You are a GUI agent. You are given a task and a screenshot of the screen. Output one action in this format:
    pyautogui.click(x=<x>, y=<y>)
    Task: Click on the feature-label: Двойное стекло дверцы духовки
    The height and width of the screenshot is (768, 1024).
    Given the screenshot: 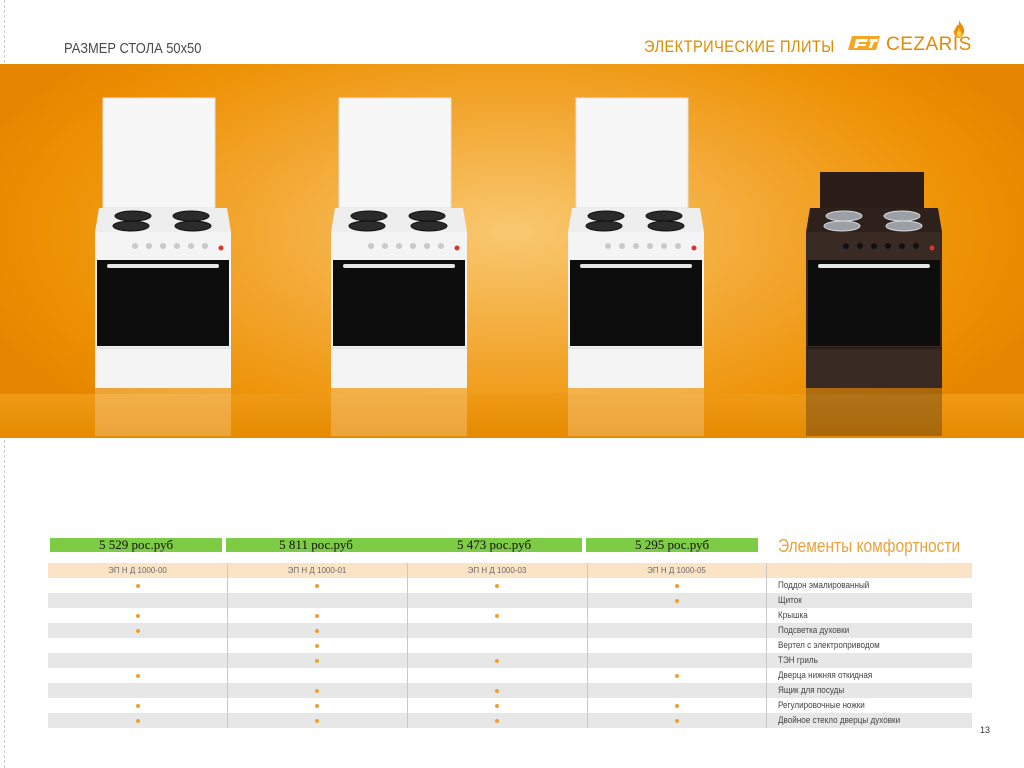 What is the action you would take?
    pyautogui.click(x=839, y=720)
    